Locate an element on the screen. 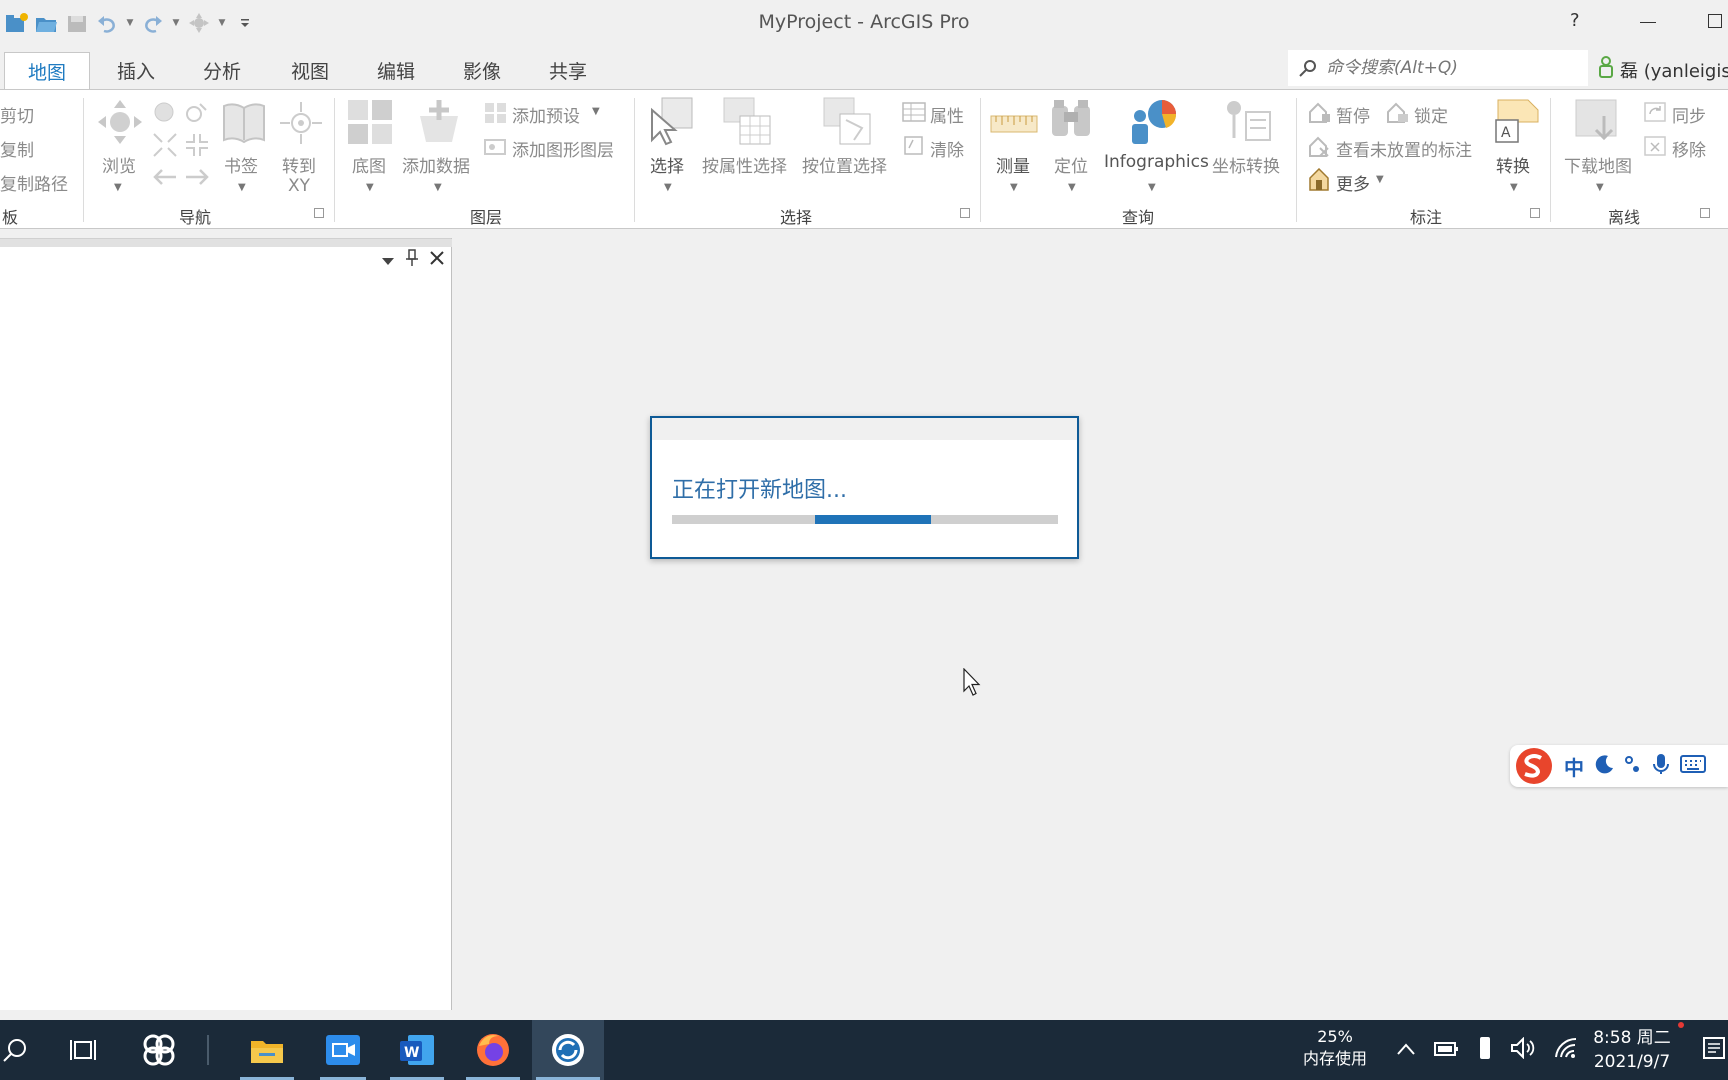 The image size is (1728, 1080). convert-dropdown-icon: ▼ is located at coordinates (1514, 187).